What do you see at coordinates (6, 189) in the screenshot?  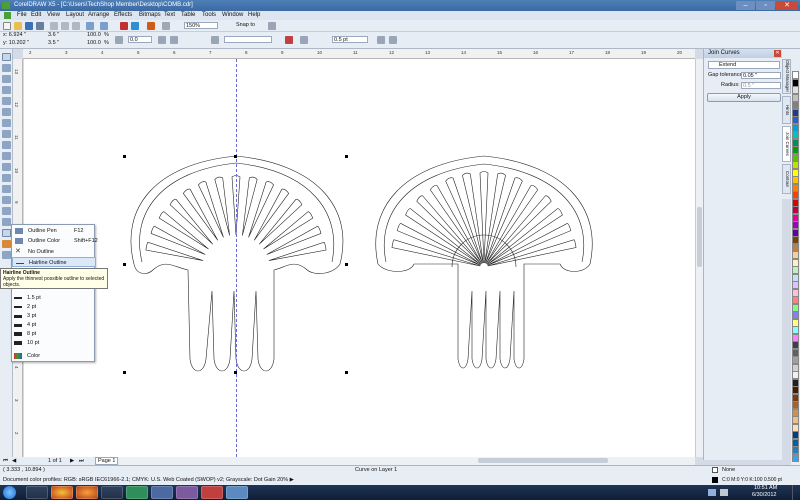 I see `dimension-tool-icon` at bounding box center [6, 189].